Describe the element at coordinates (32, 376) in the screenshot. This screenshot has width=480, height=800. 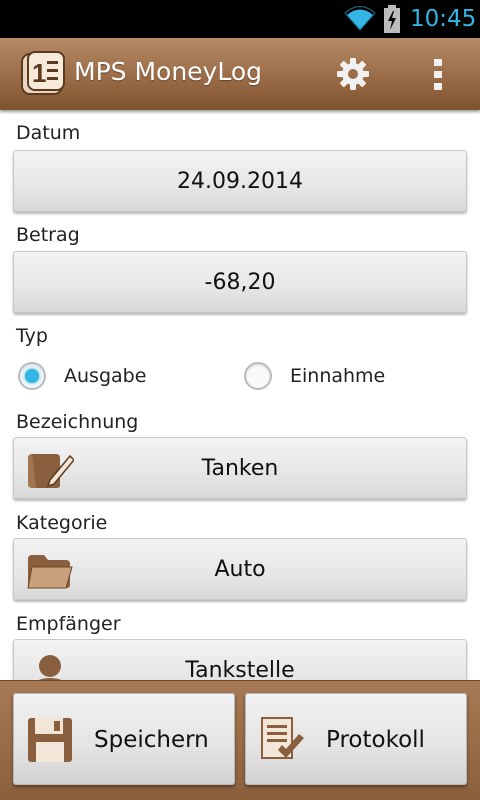
I see `radio-checked-icon` at that location.